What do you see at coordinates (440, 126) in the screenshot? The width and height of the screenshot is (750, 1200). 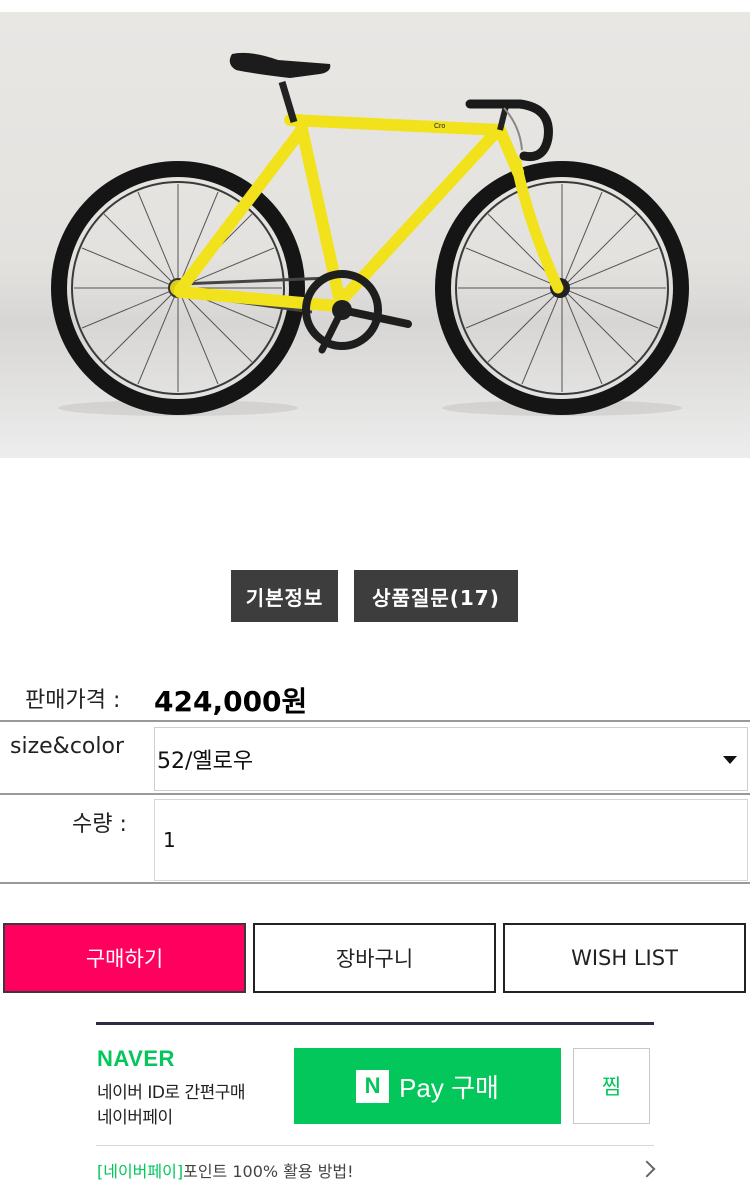 I see `frame-brand-text: Cro` at bounding box center [440, 126].